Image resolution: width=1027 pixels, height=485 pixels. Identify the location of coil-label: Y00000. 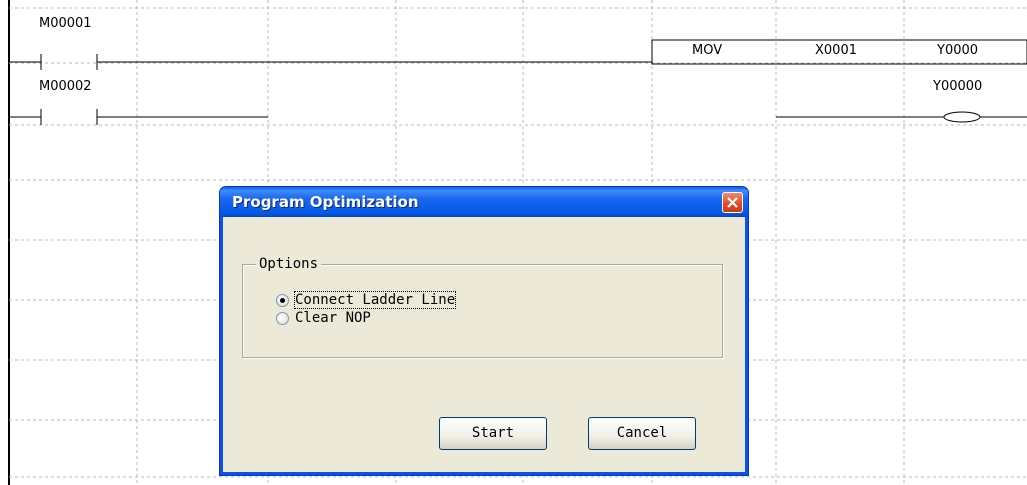
(958, 86).